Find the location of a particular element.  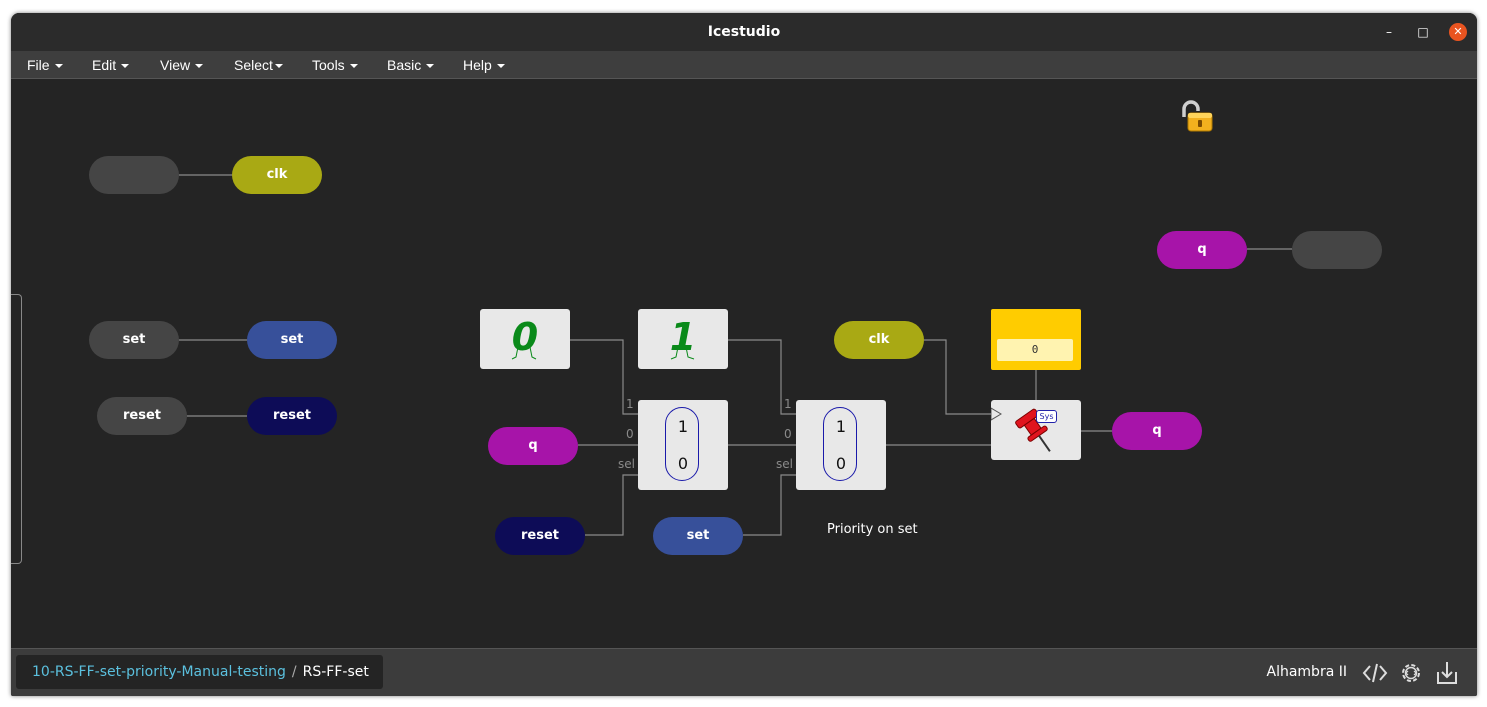

menu-view: View is located at coordinates (182, 65).